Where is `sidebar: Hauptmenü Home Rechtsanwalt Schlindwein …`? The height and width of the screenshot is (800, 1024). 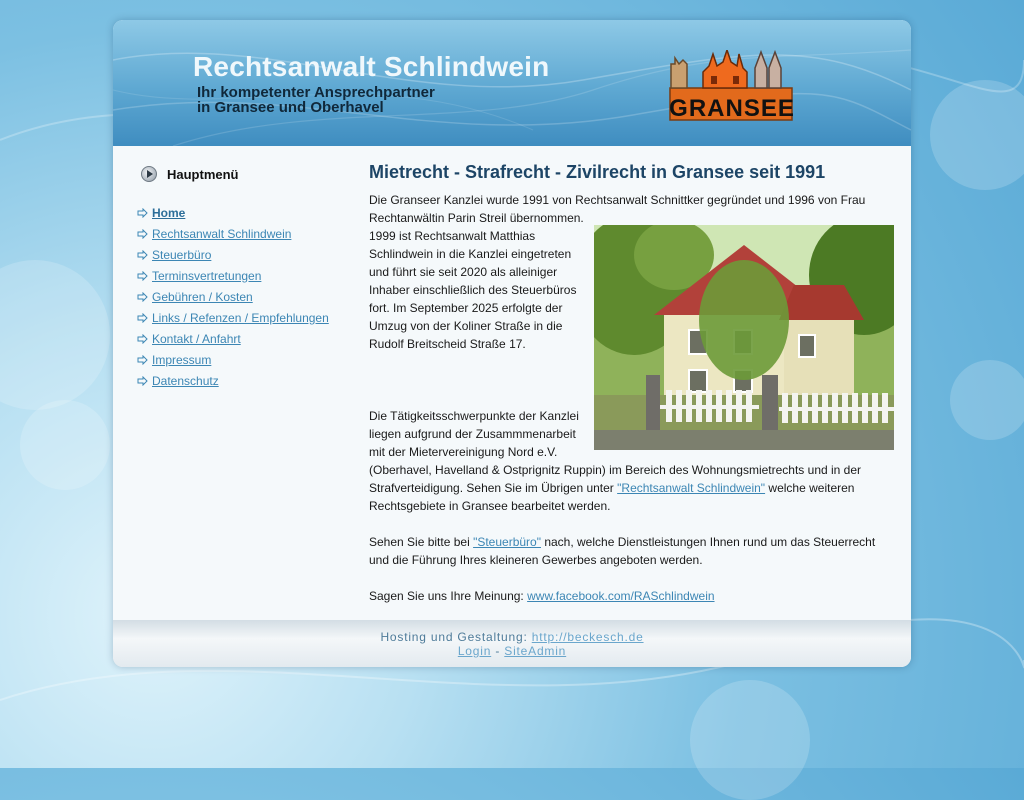
sidebar: Hauptmenü Home Rechtsanwalt Schlindwein … is located at coordinates (247, 277).